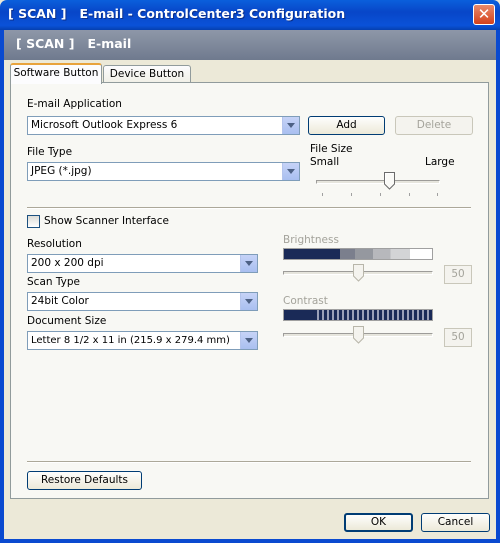 The width and height of the screenshot is (500, 543). What do you see at coordinates (142, 263) in the screenshot?
I see `resolution-select: 200 x 200 dpi` at bounding box center [142, 263].